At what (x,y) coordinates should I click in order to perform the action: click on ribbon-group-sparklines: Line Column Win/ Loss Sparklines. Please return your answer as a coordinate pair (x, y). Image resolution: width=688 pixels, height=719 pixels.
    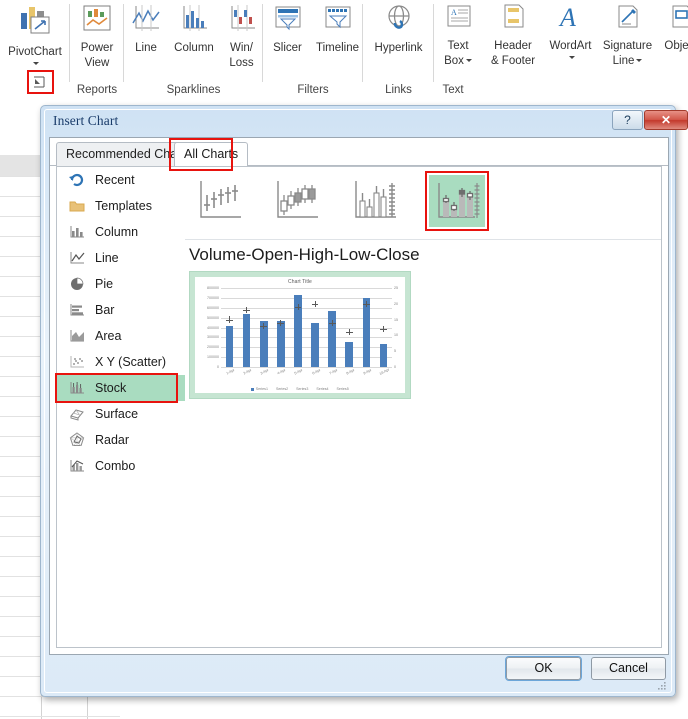
    Looking at the image, I should click on (193, 49).